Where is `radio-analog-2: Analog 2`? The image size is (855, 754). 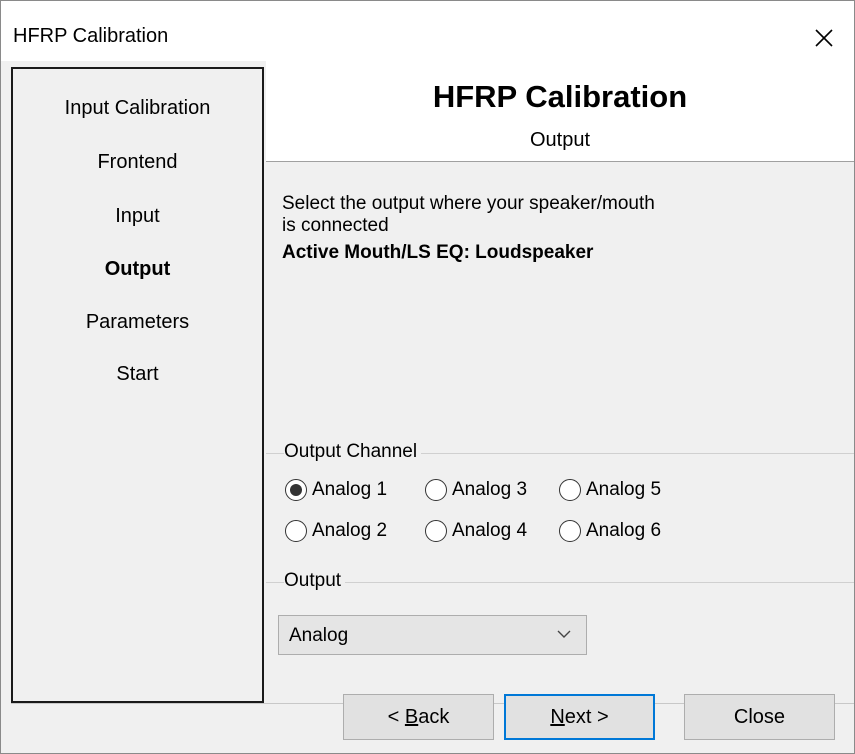
radio-analog-2: Analog 2 is located at coordinates (336, 531).